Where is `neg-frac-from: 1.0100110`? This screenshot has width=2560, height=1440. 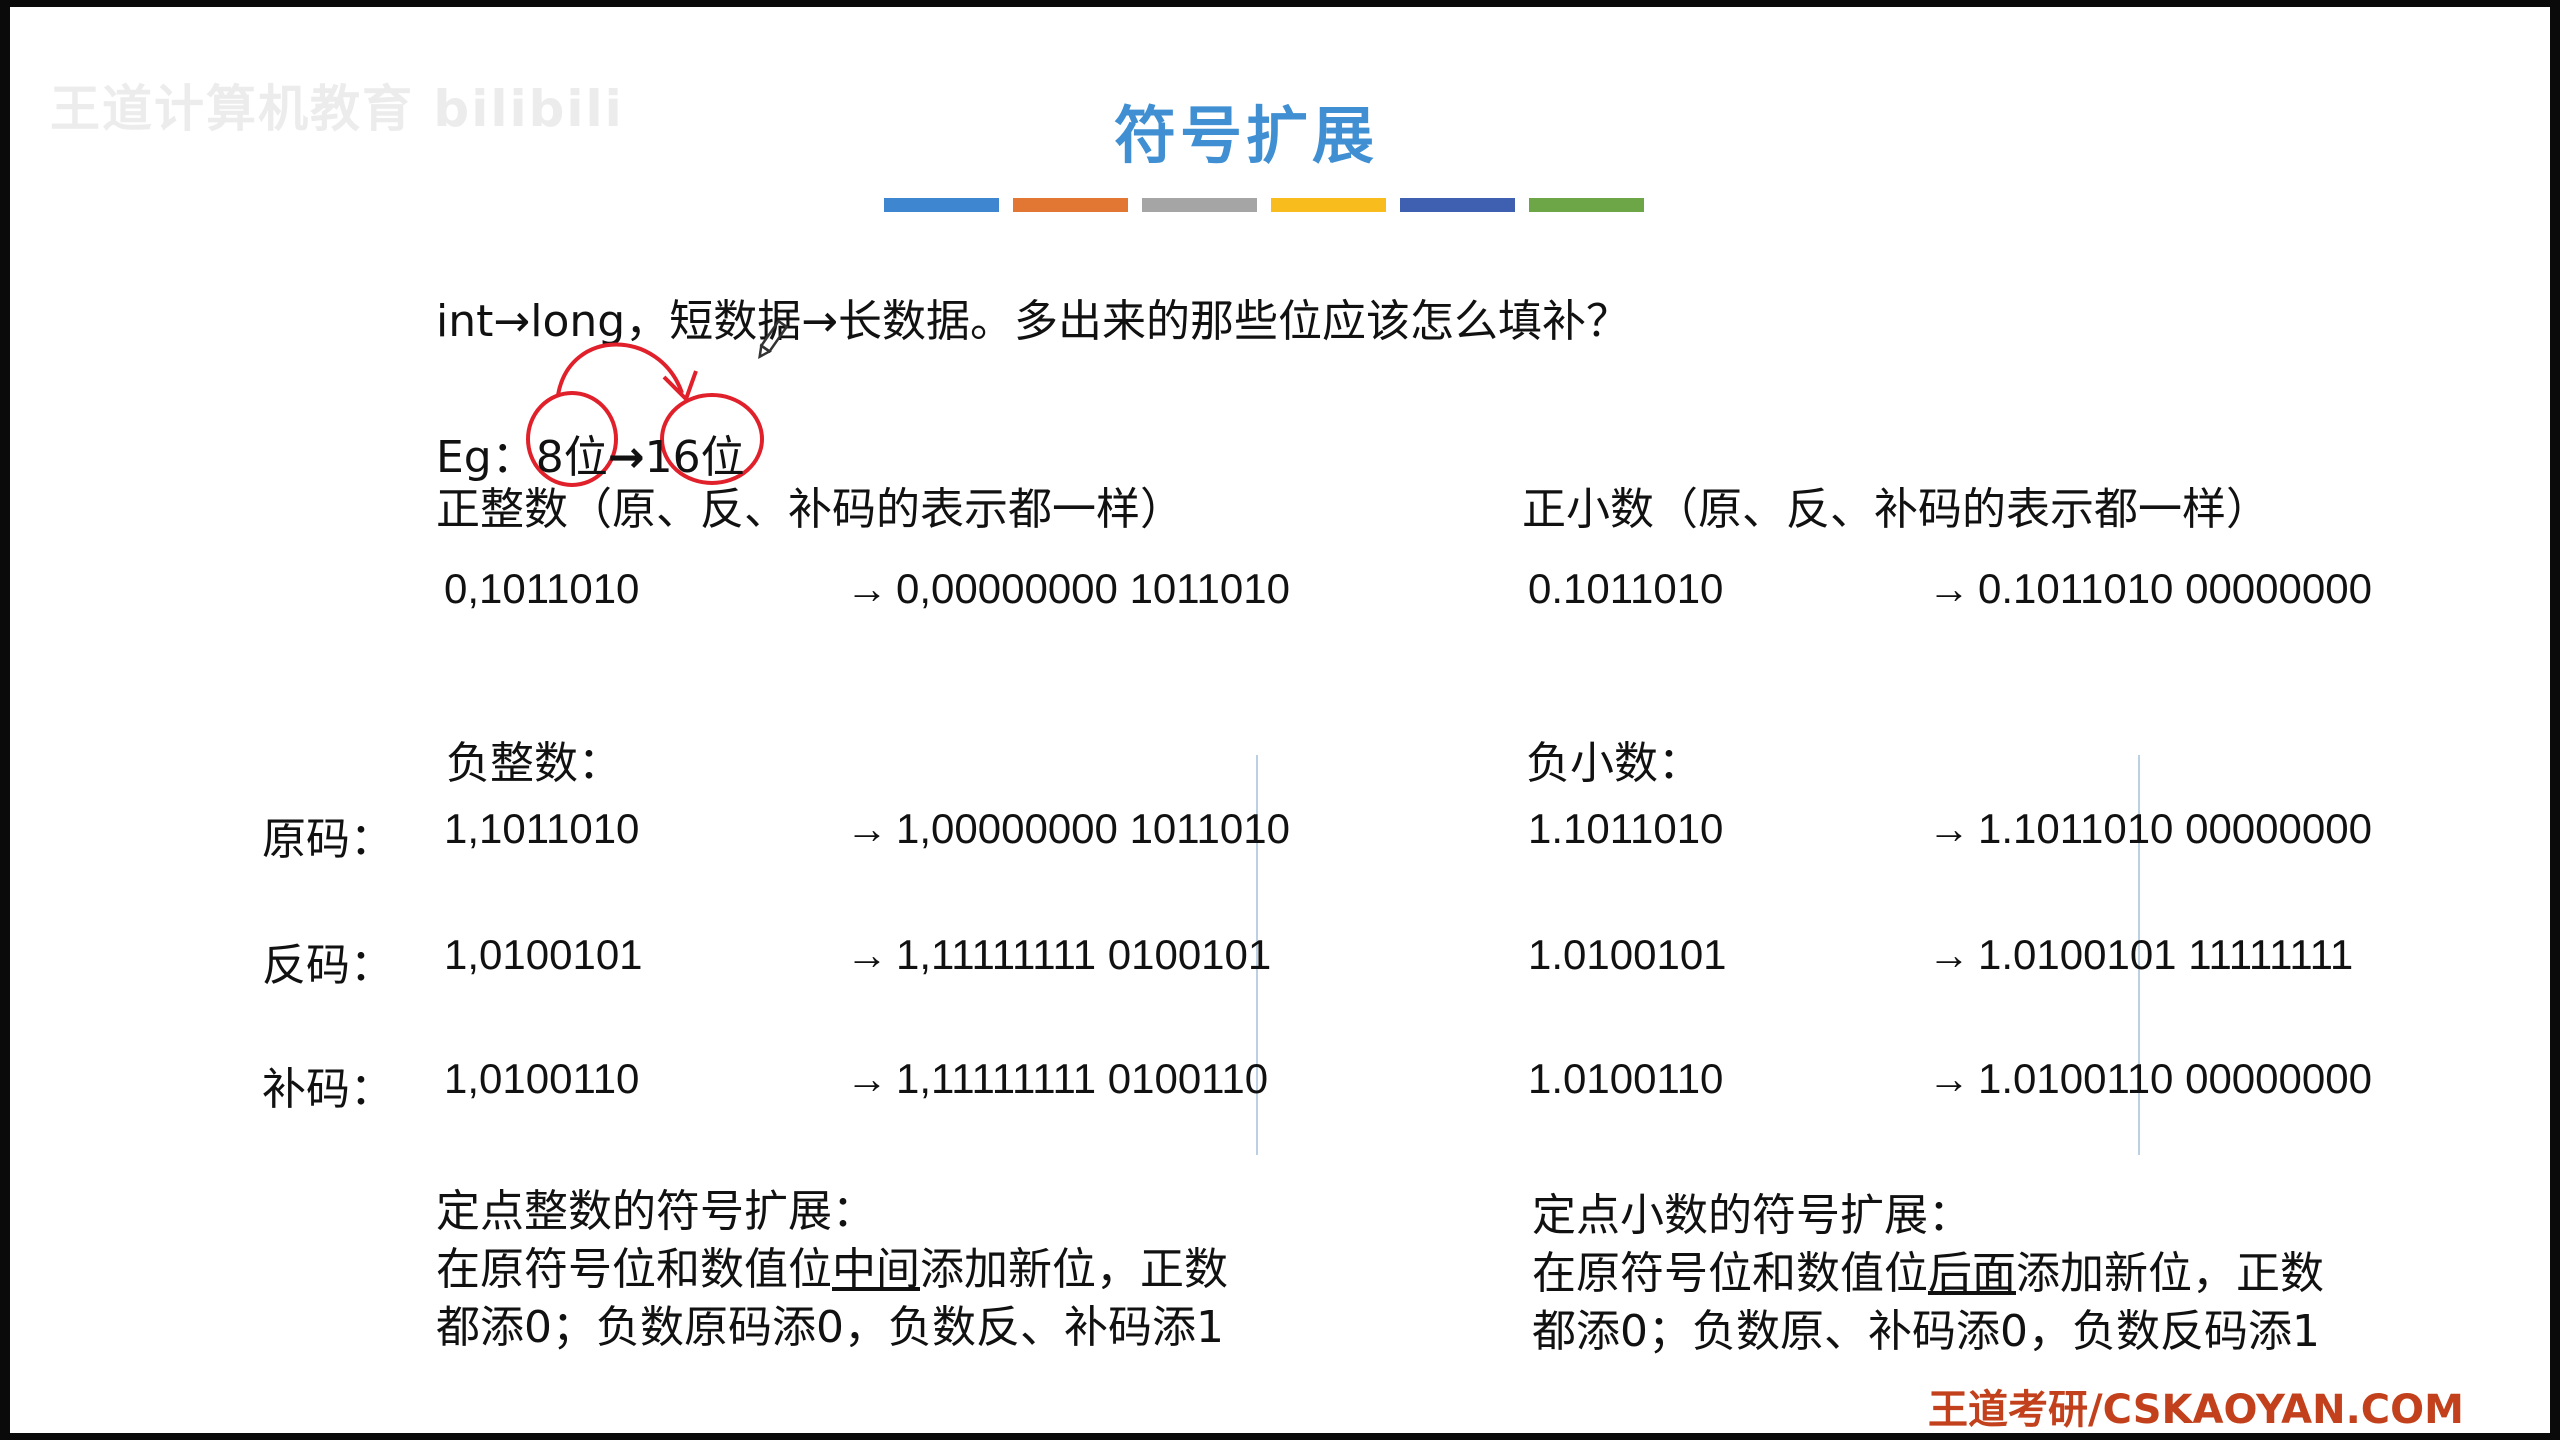 neg-frac-from: 1.0100110 is located at coordinates (1626, 1078).